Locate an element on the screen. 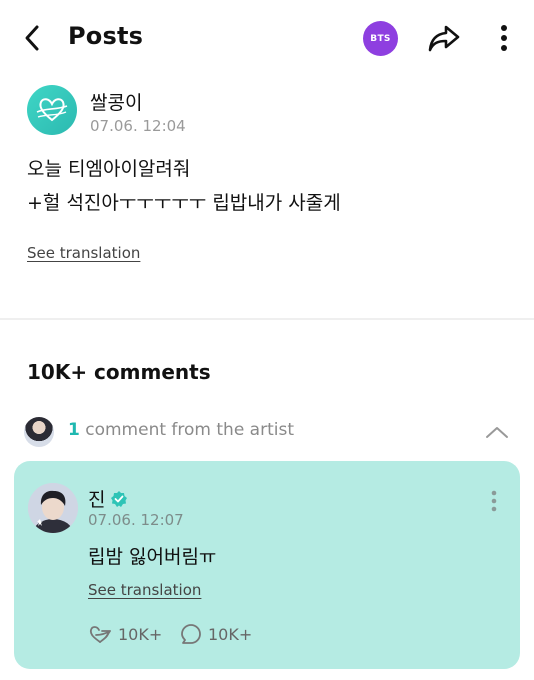 The width and height of the screenshot is (534, 680). comment-bubble-icon is located at coordinates (191, 634).